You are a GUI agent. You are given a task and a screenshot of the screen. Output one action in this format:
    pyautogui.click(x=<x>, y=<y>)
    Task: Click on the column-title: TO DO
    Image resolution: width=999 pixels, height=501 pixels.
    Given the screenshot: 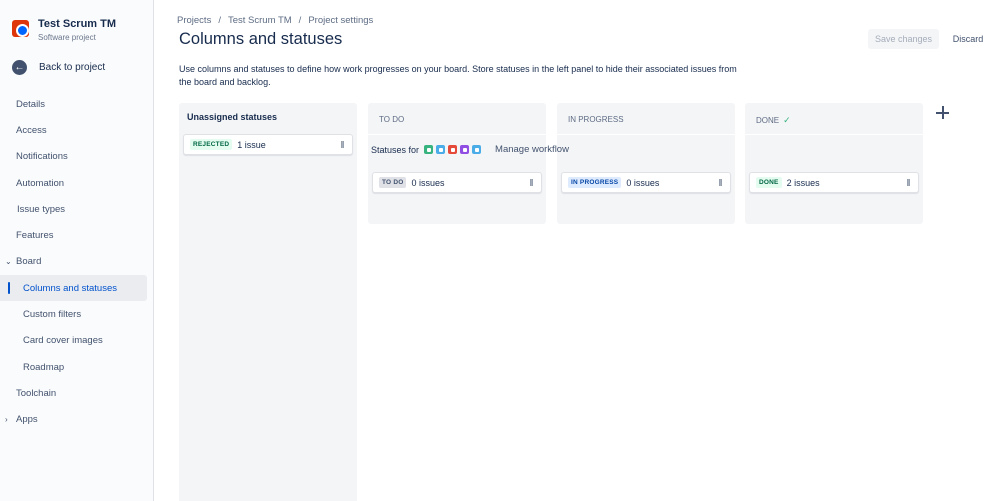 What is the action you would take?
    pyautogui.click(x=391, y=119)
    